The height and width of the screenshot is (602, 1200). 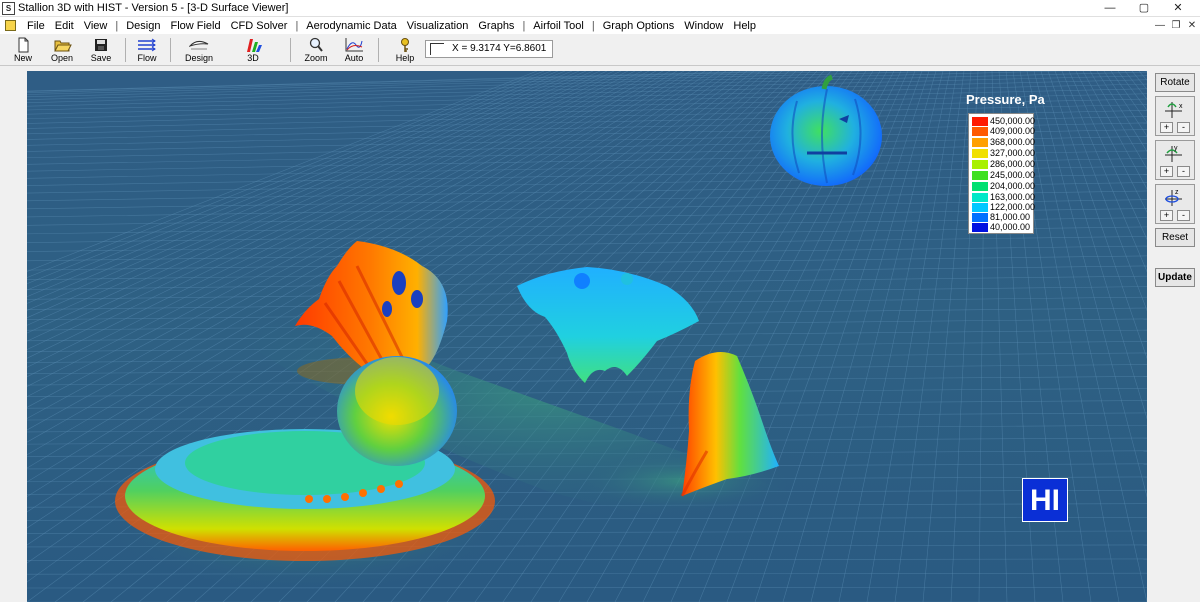 I want to click on menu-cfd-solver: CFD Solver, so click(x=259, y=26).